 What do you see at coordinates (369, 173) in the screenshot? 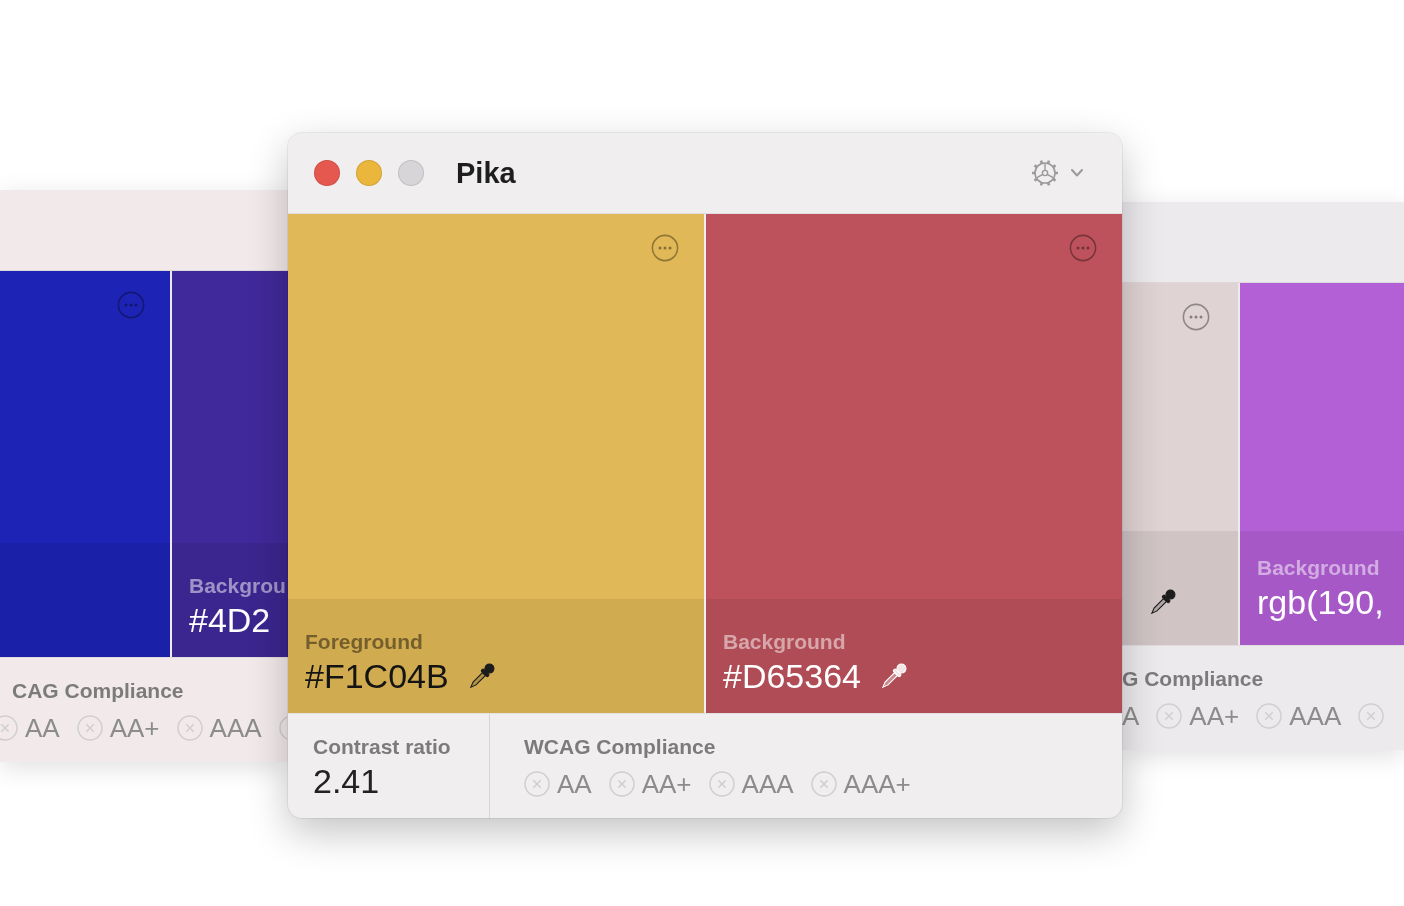
I see `minimize-button` at bounding box center [369, 173].